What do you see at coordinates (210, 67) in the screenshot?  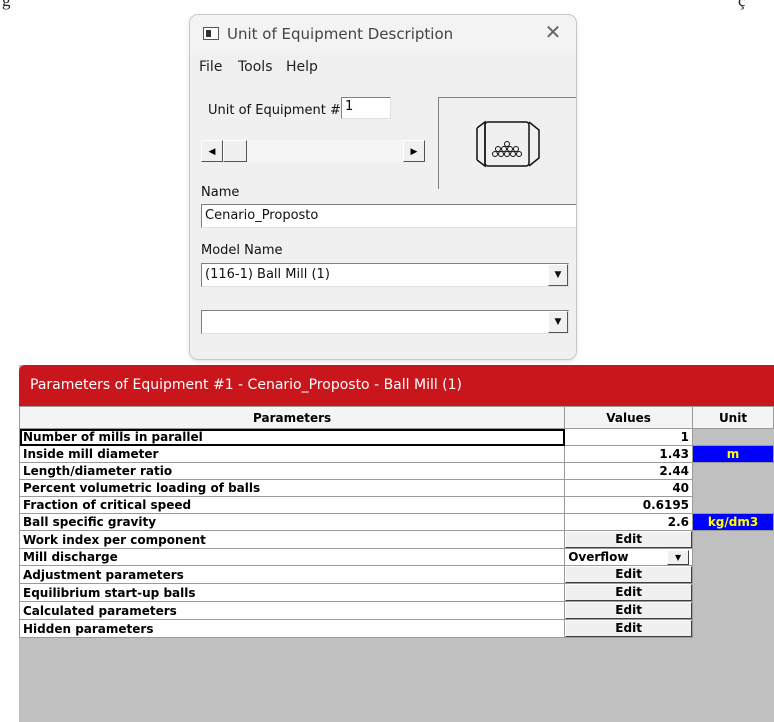 I see `menu-file: File` at bounding box center [210, 67].